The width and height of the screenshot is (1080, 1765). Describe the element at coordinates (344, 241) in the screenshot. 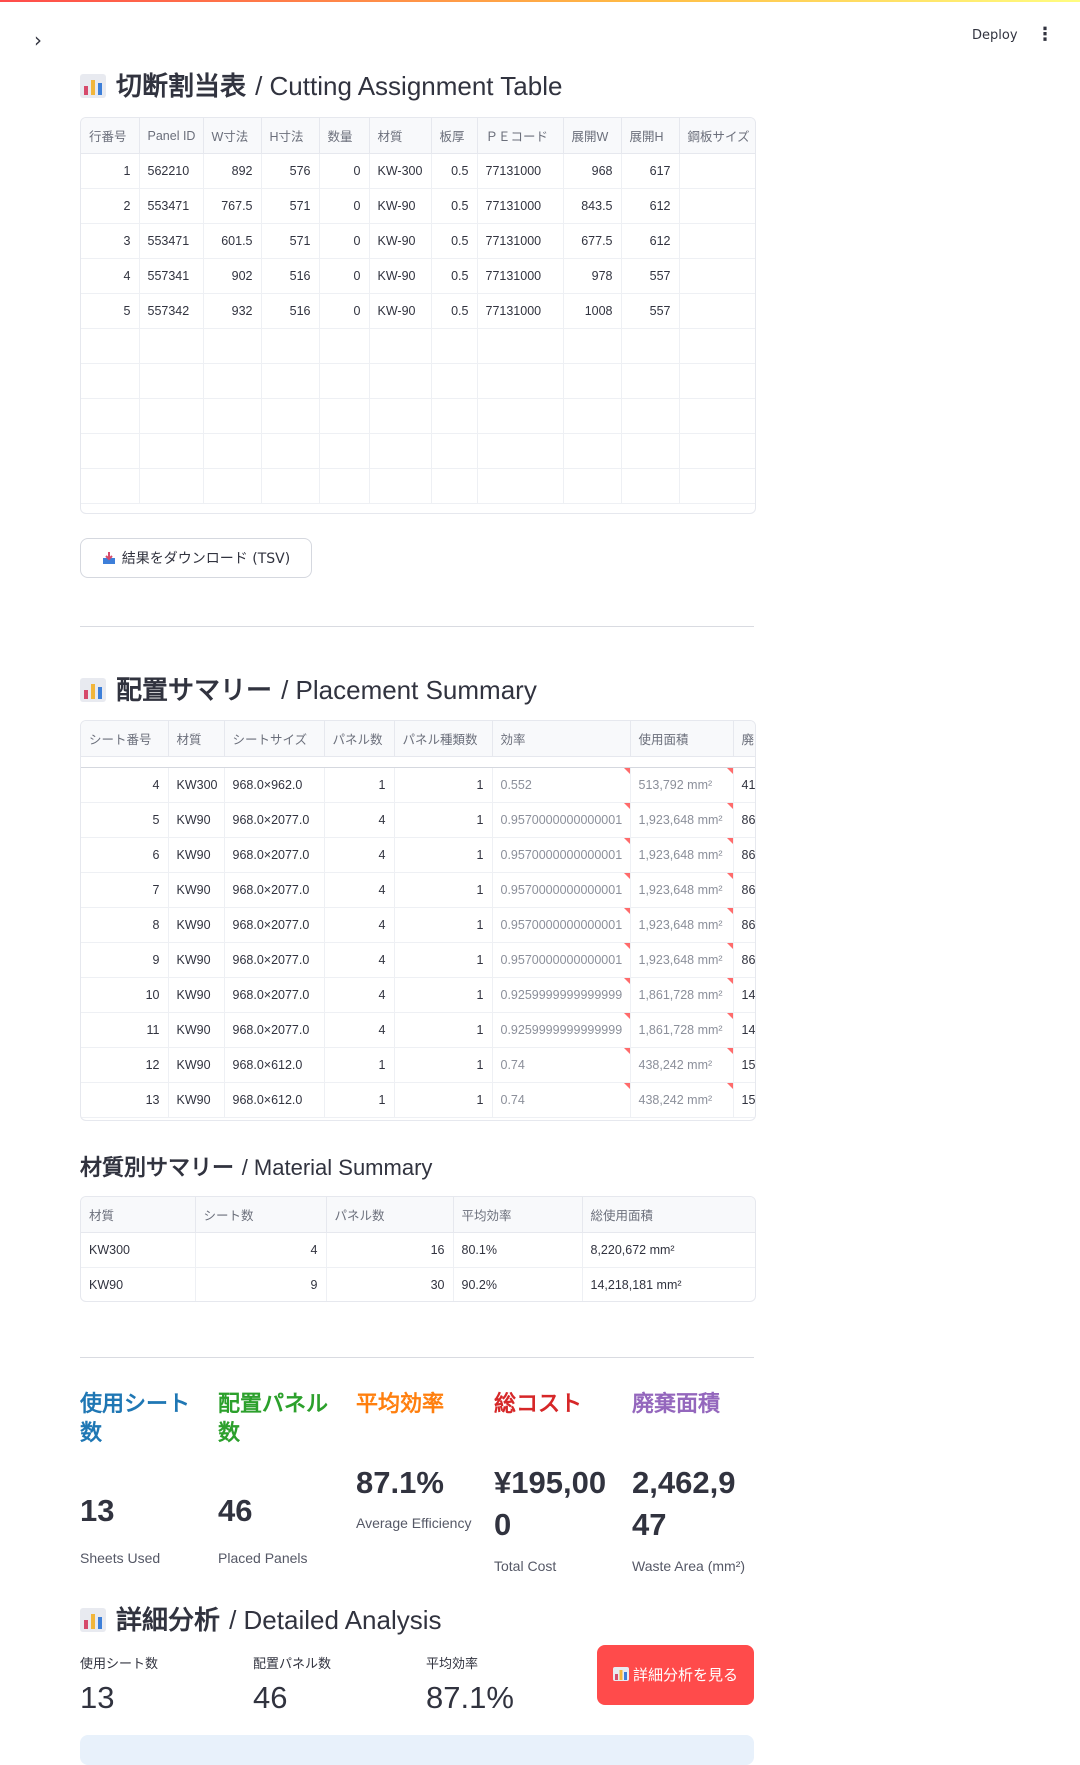

I see `table-cell: 0` at that location.